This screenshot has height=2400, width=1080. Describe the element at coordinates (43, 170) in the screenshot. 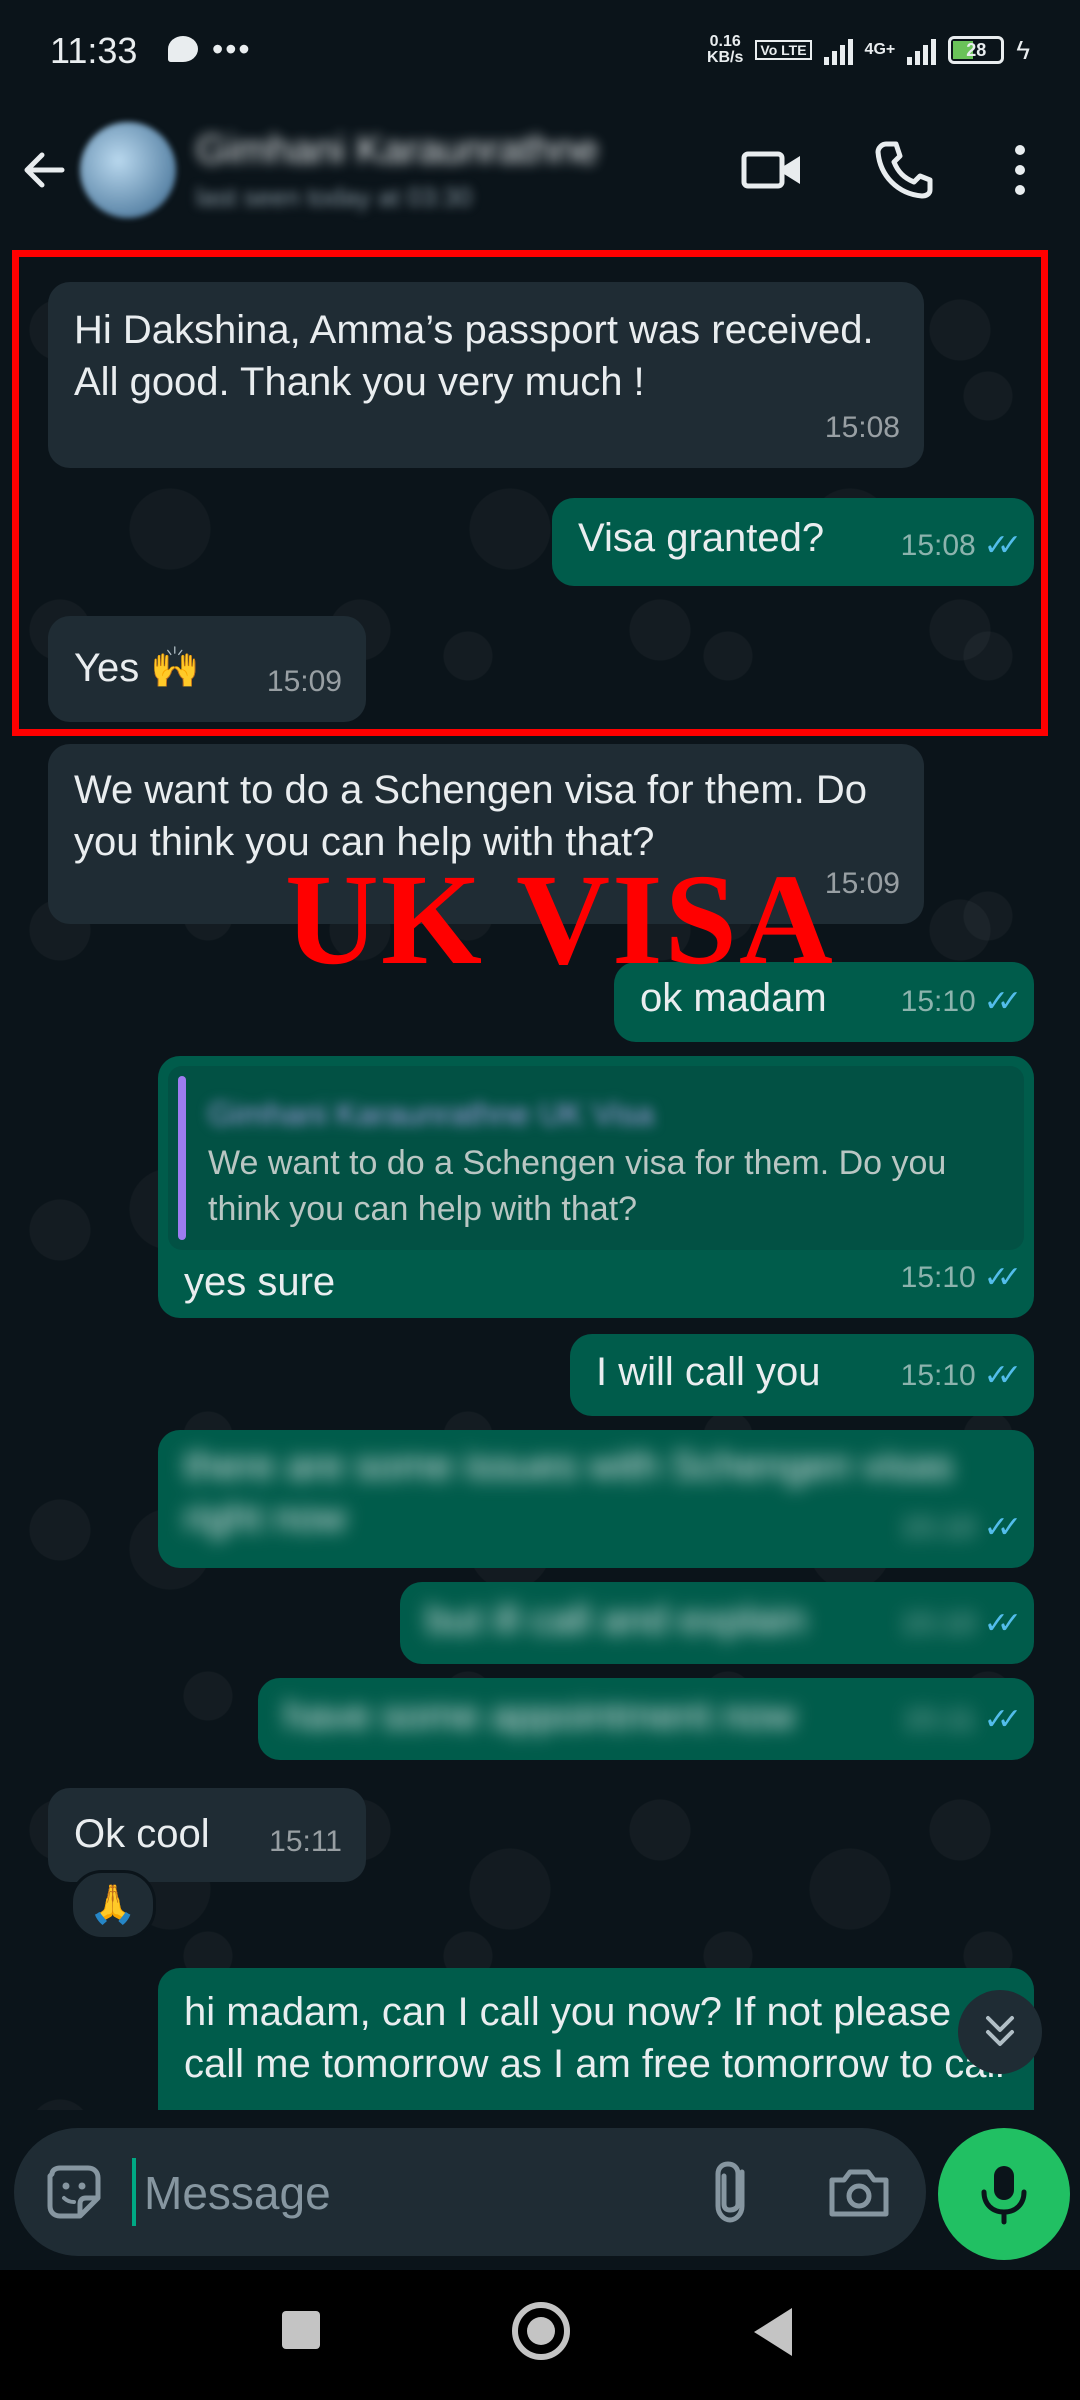

I see `back-arrow-icon` at that location.